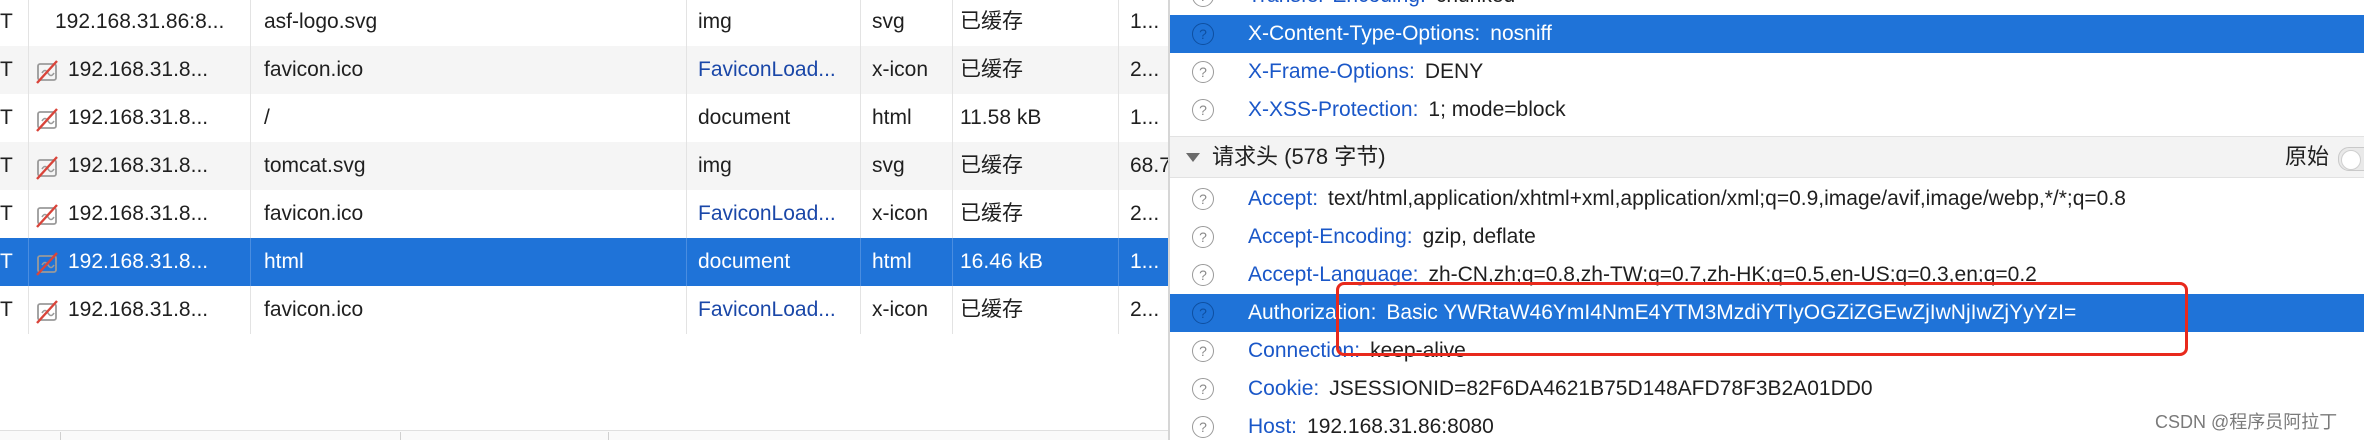 This screenshot has width=2364, height=440. What do you see at coordinates (1767, 351) in the screenshot?
I see `header-row: ? Connection: keep-alive` at bounding box center [1767, 351].